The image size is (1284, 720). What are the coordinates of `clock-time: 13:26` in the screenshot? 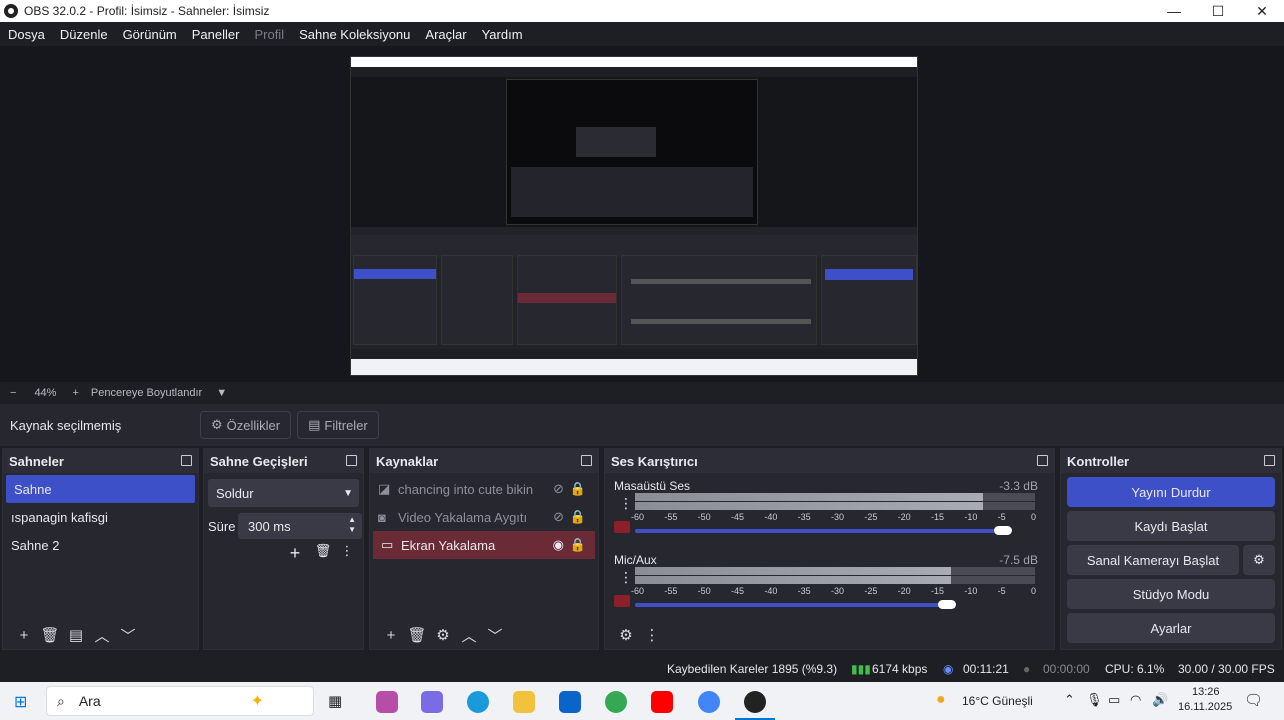 It's located at (1206, 692).